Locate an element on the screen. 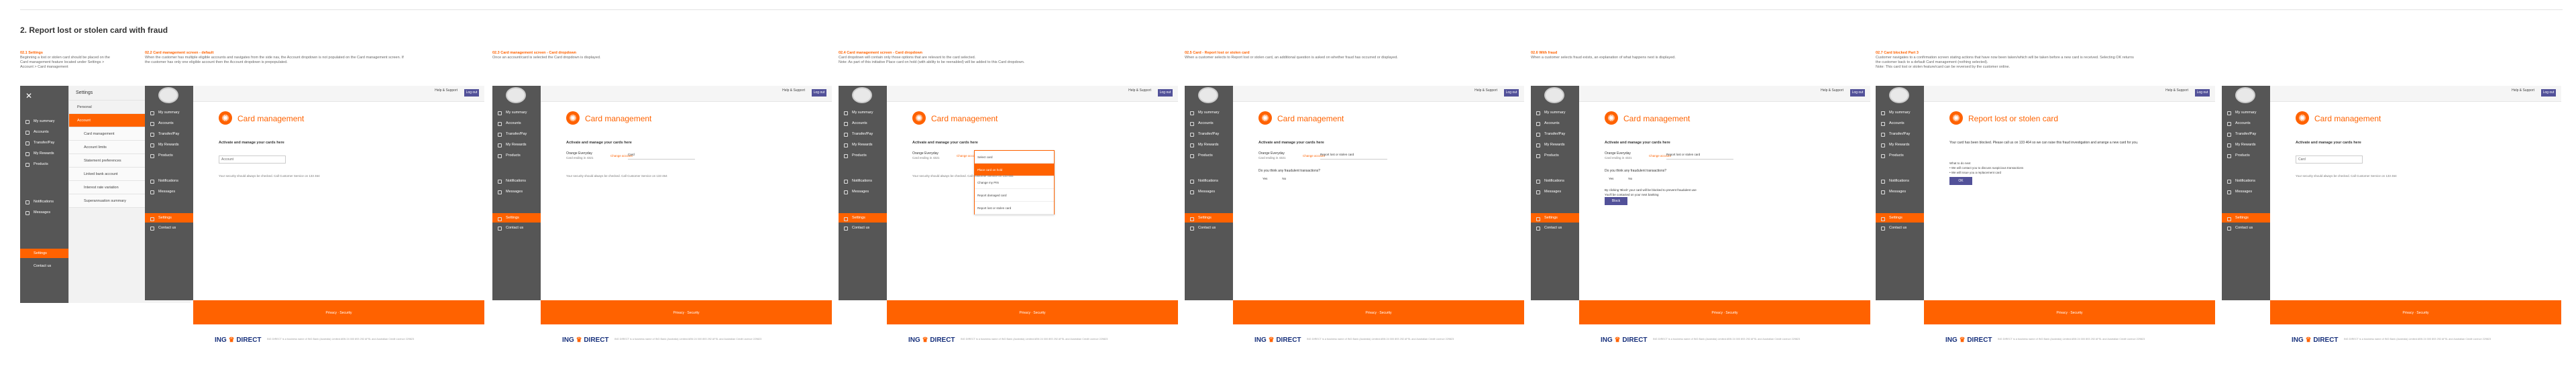 The image size is (2576, 374). account-select: Card is located at coordinates (2329, 159).